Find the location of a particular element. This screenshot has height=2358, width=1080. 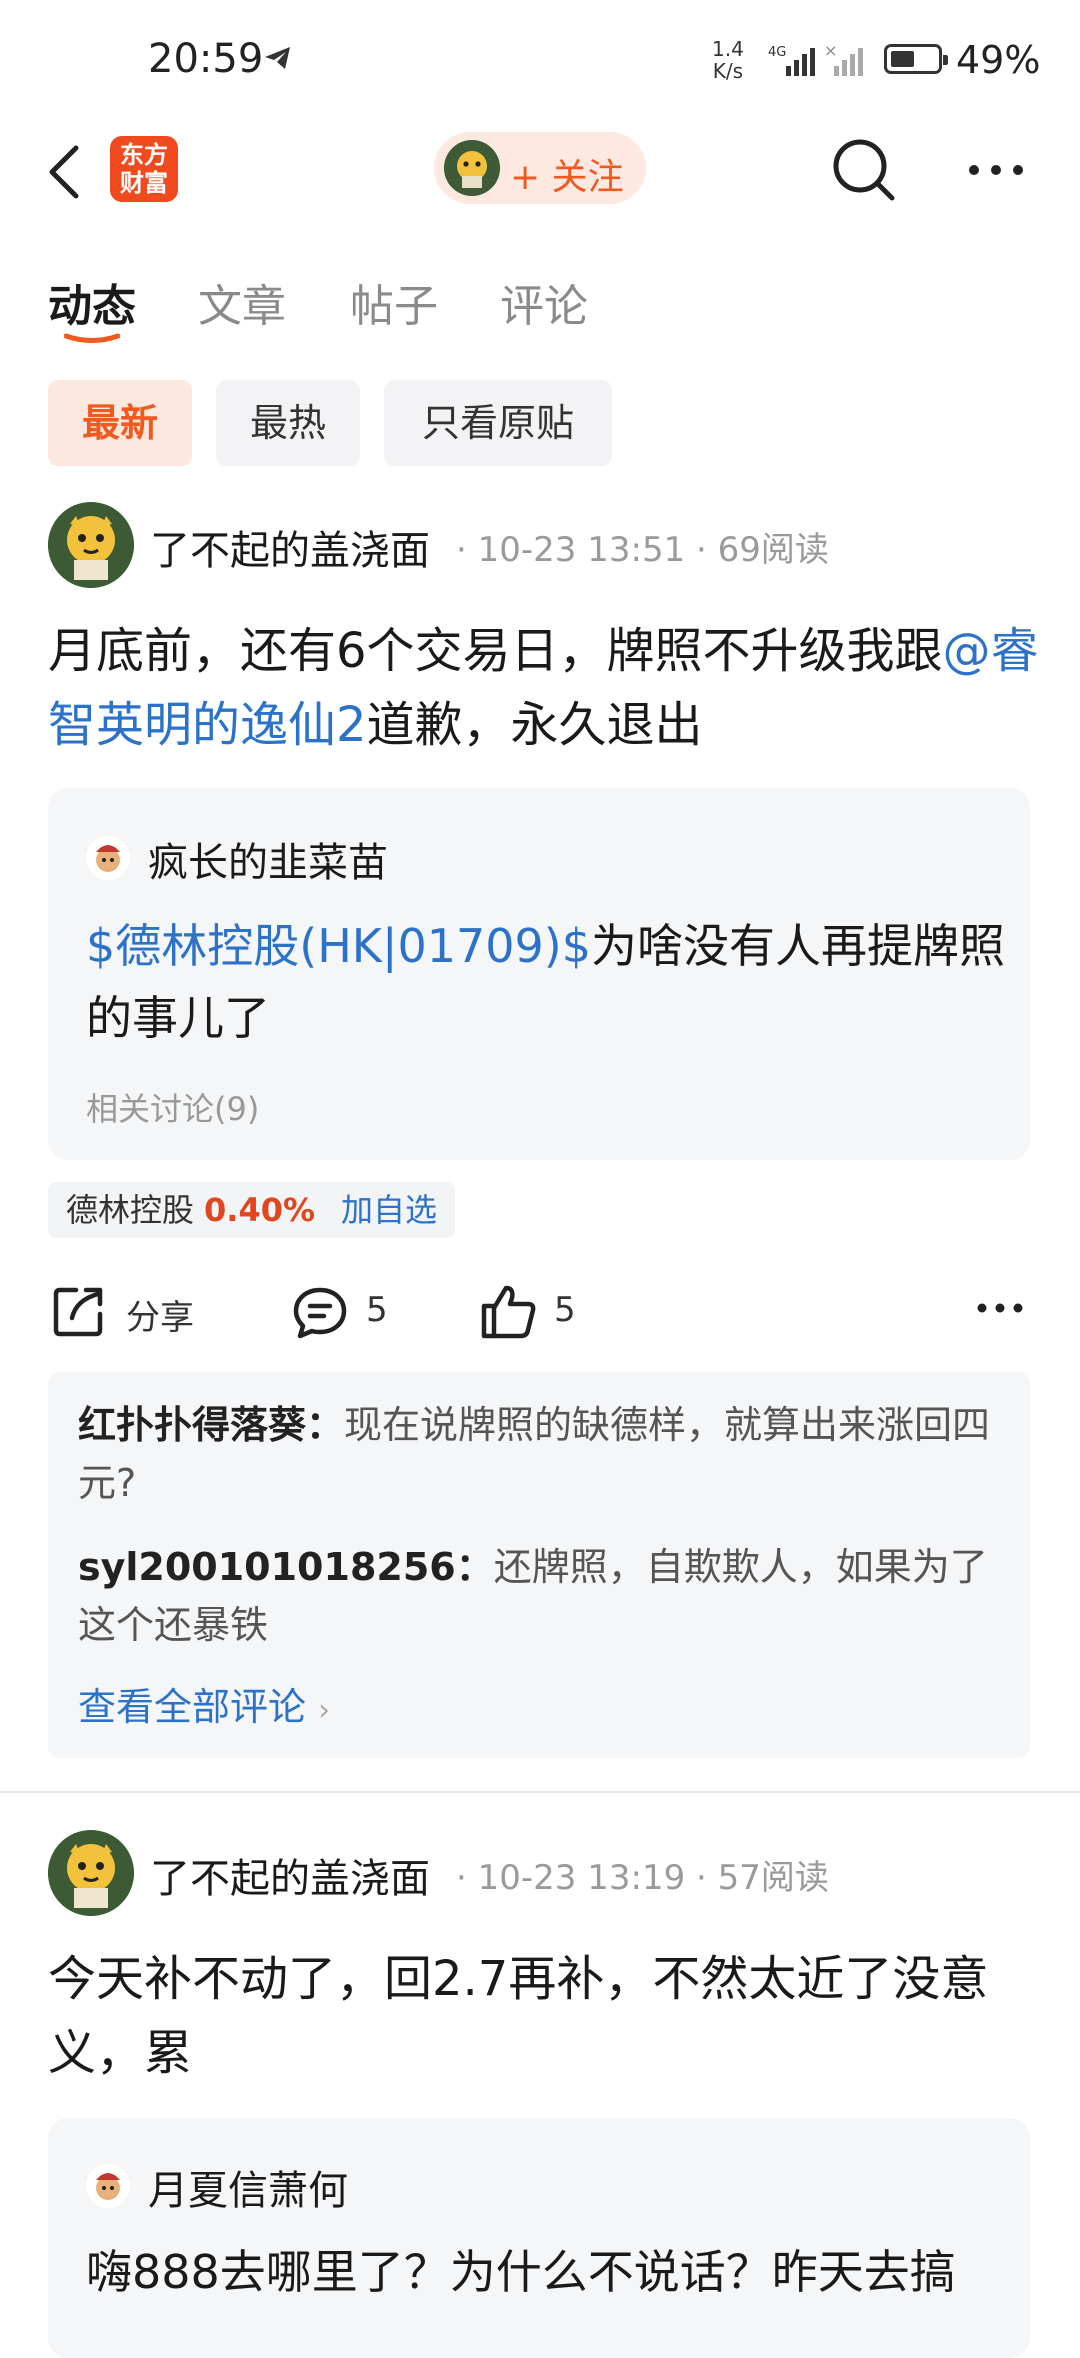

search-icon is located at coordinates (864, 170).